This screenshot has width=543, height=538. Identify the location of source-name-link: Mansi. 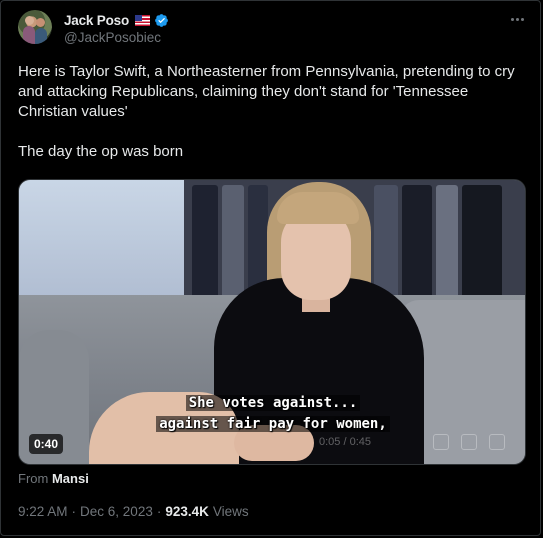
(70, 478).